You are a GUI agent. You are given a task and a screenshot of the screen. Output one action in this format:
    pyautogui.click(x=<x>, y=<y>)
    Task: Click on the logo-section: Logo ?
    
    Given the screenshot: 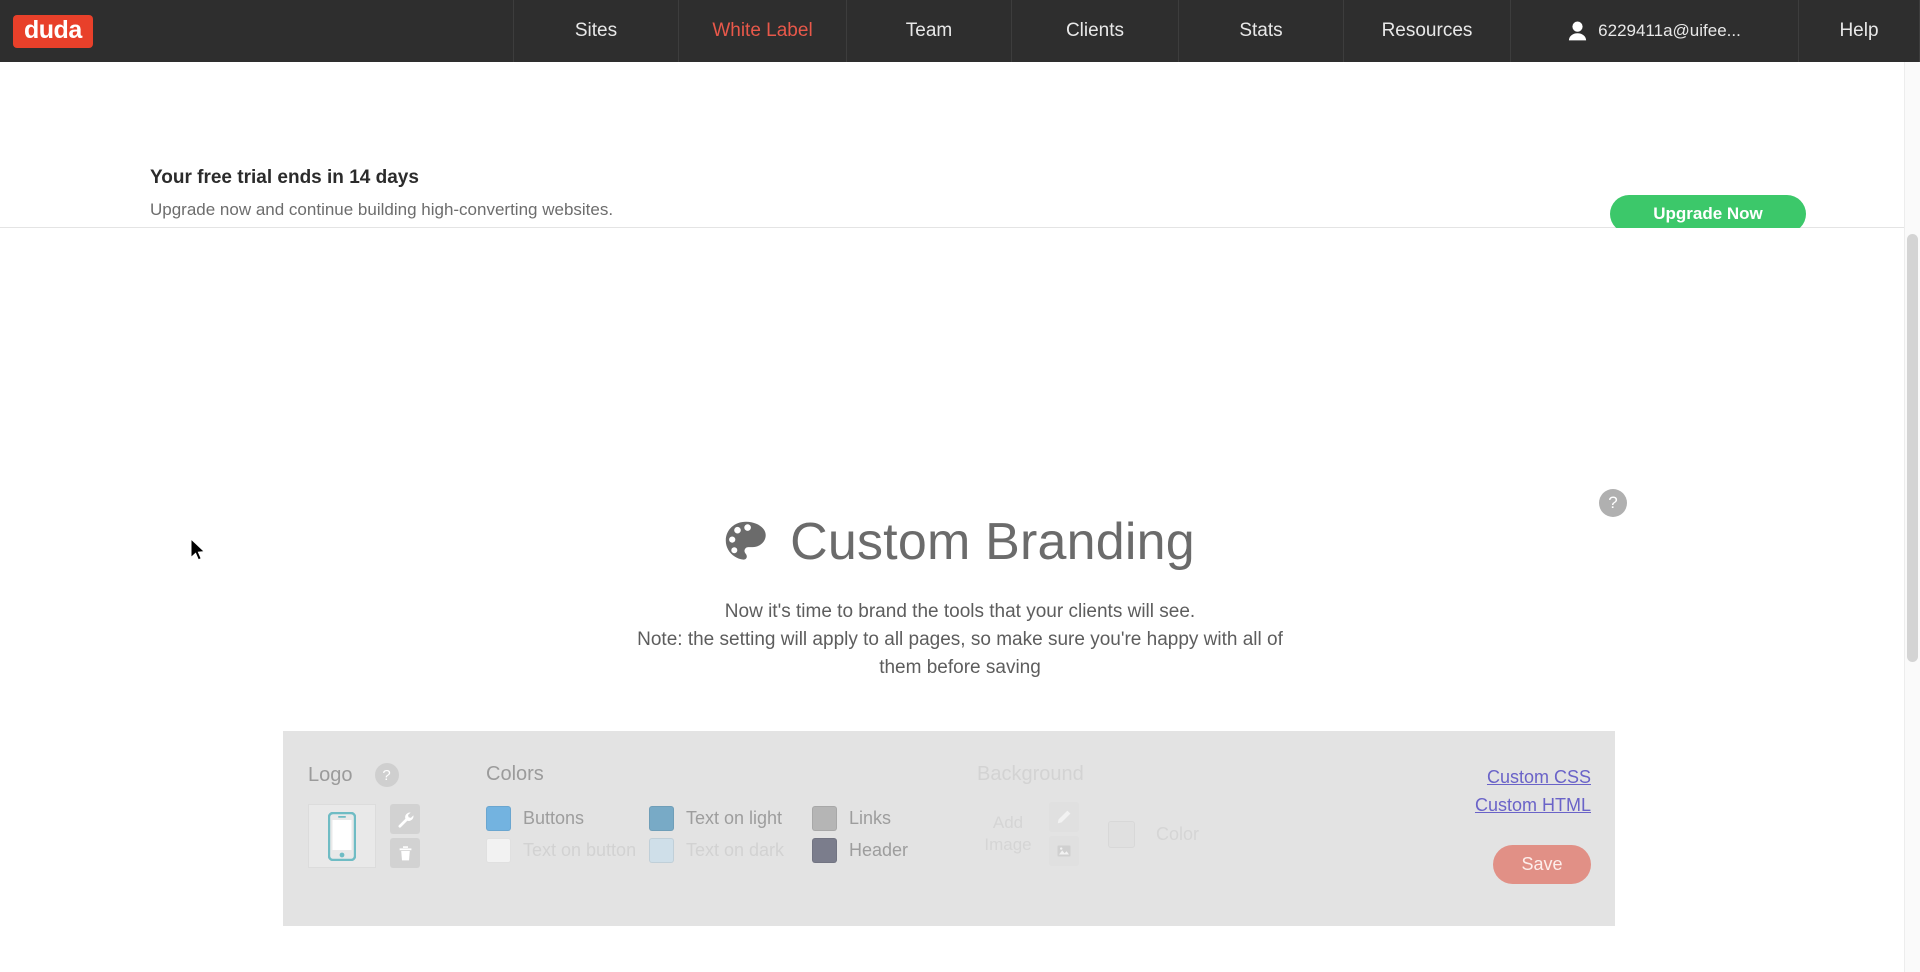 What is the action you would take?
    pyautogui.click(x=364, y=815)
    